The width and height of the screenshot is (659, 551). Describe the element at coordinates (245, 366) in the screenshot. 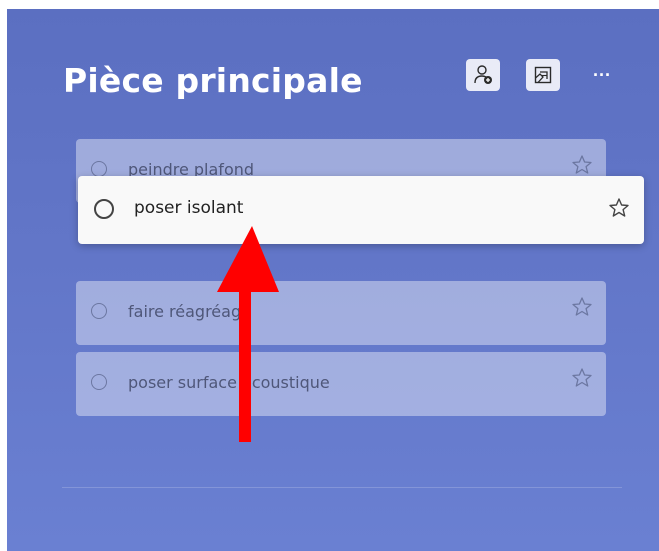

I see `arrow-shaft` at that location.